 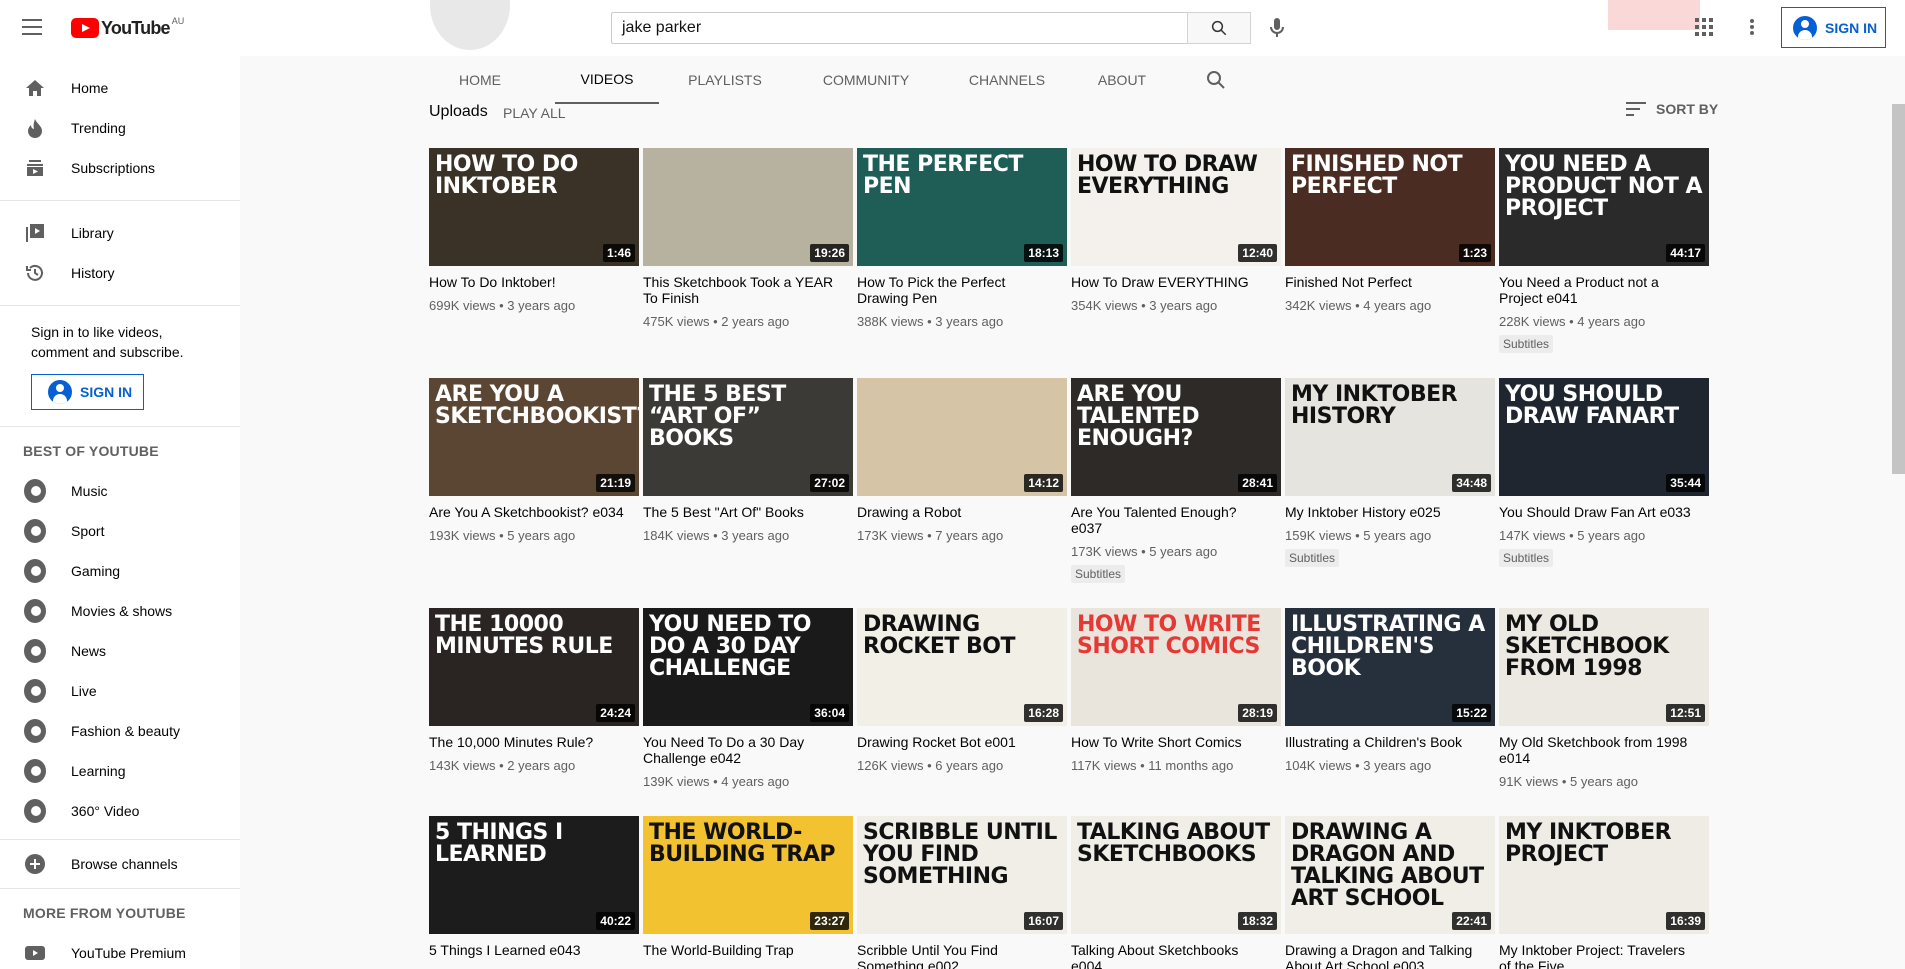 I want to click on search-input: jake parker, so click(x=899, y=28).